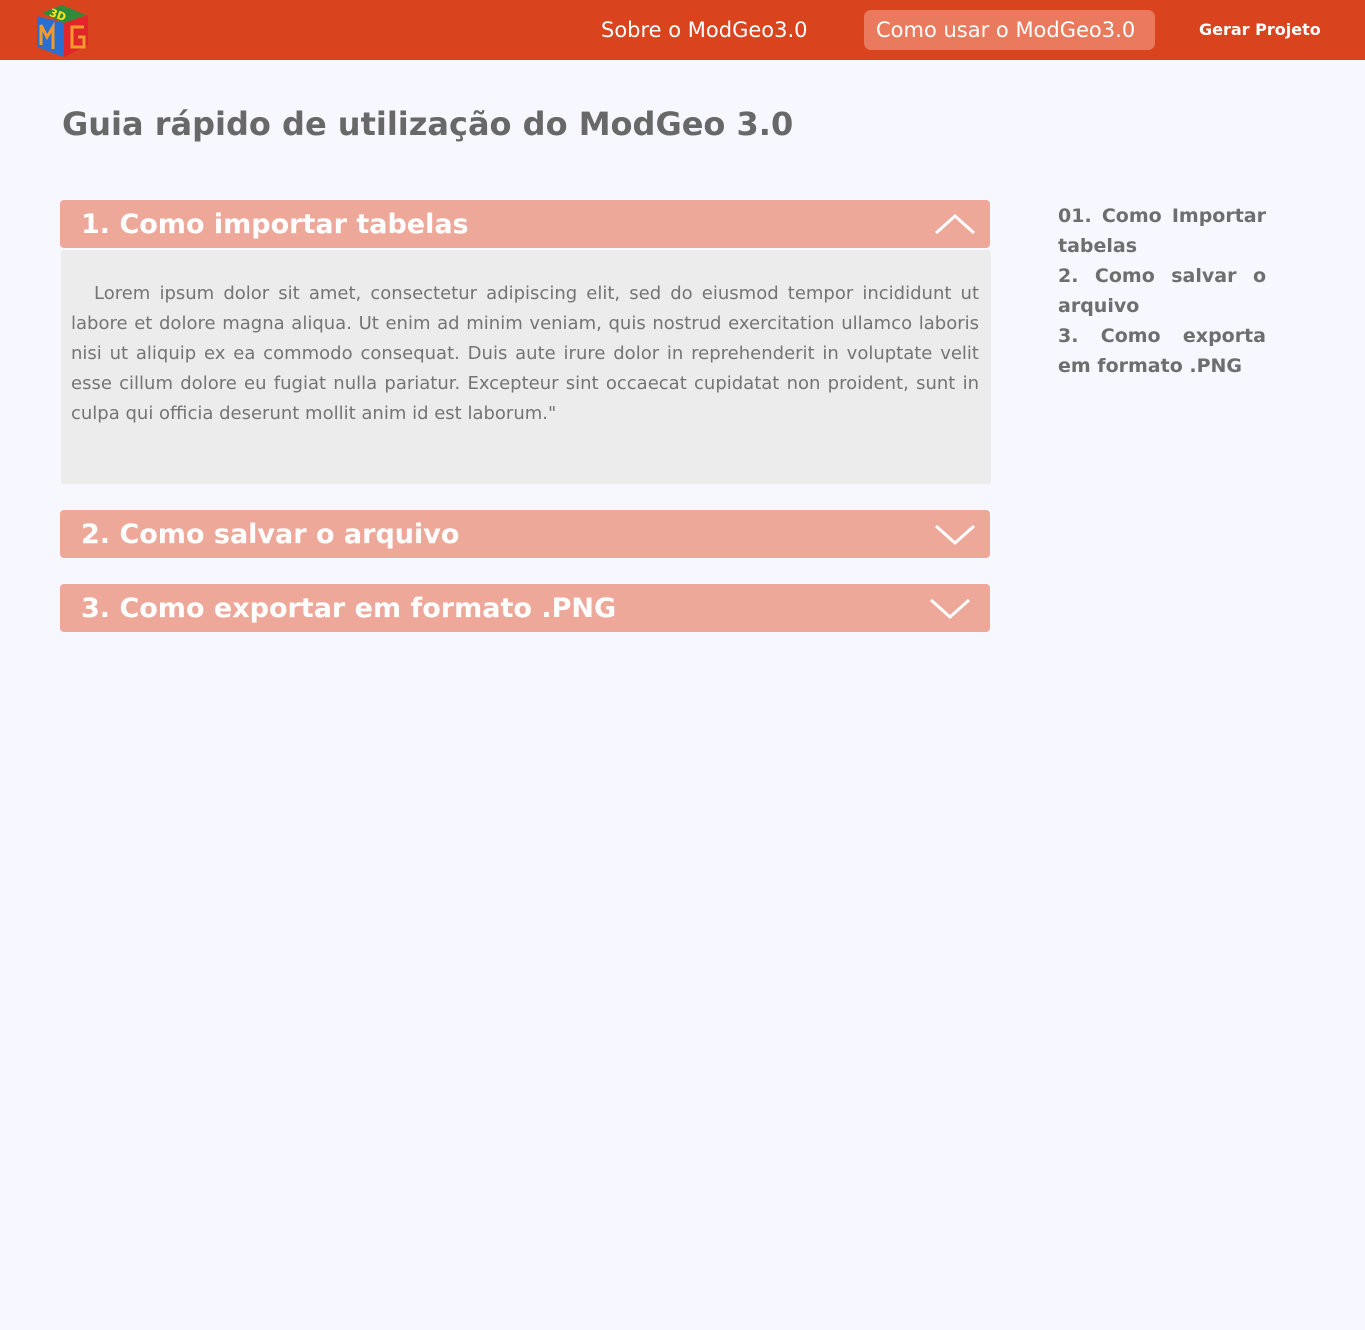 The image size is (1365, 1330). Describe the element at coordinates (1162, 231) in the screenshot. I see `toc-item-import-tables: 01. Como Importar tabelas` at that location.